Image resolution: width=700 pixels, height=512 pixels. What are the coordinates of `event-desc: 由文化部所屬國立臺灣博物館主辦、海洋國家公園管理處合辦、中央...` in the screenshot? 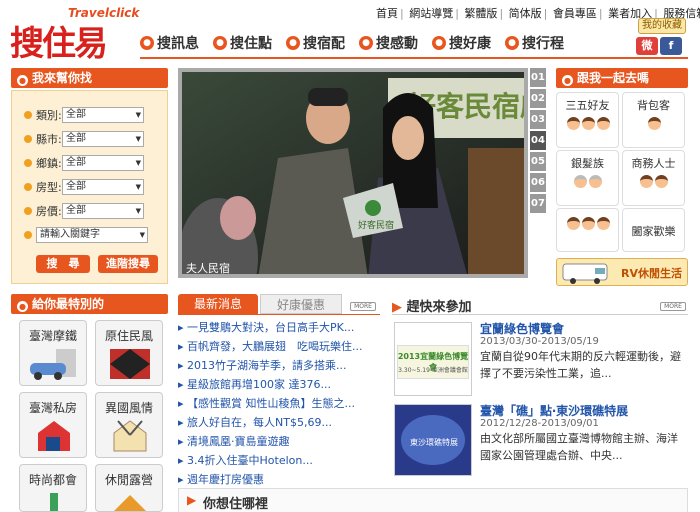 It's located at (579, 447).